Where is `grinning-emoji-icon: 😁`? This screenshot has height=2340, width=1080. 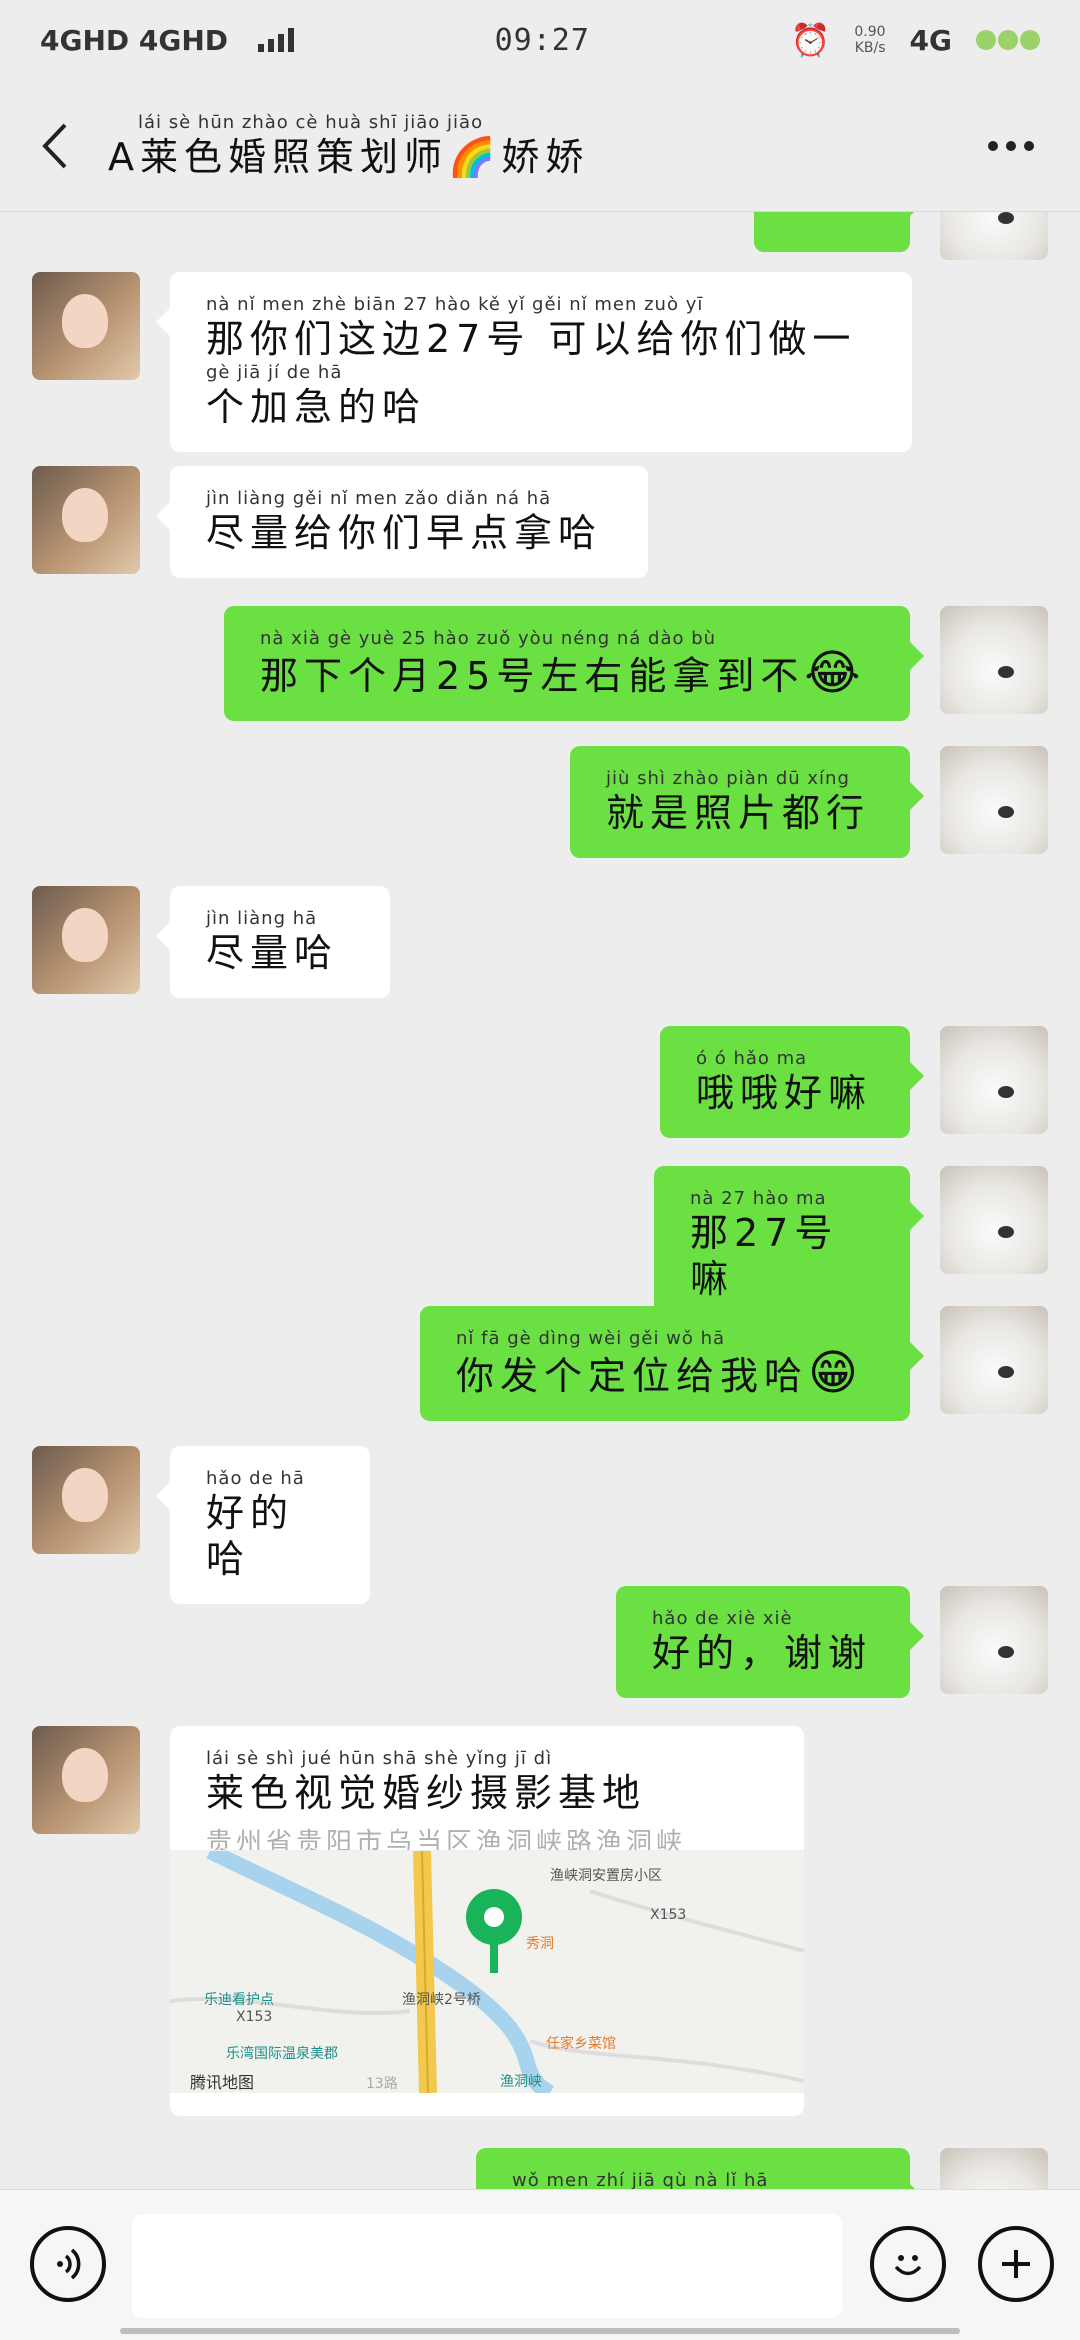 grinning-emoji-icon: 😁 is located at coordinates (836, 1373).